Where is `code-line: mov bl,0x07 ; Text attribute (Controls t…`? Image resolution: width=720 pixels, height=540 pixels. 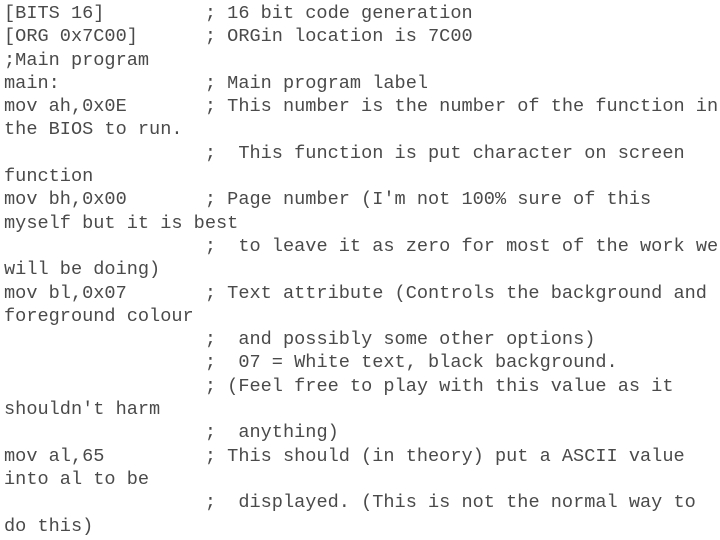 code-line: mov bl,0x07 ; Text attribute (Controls t… is located at coordinates (361, 304).